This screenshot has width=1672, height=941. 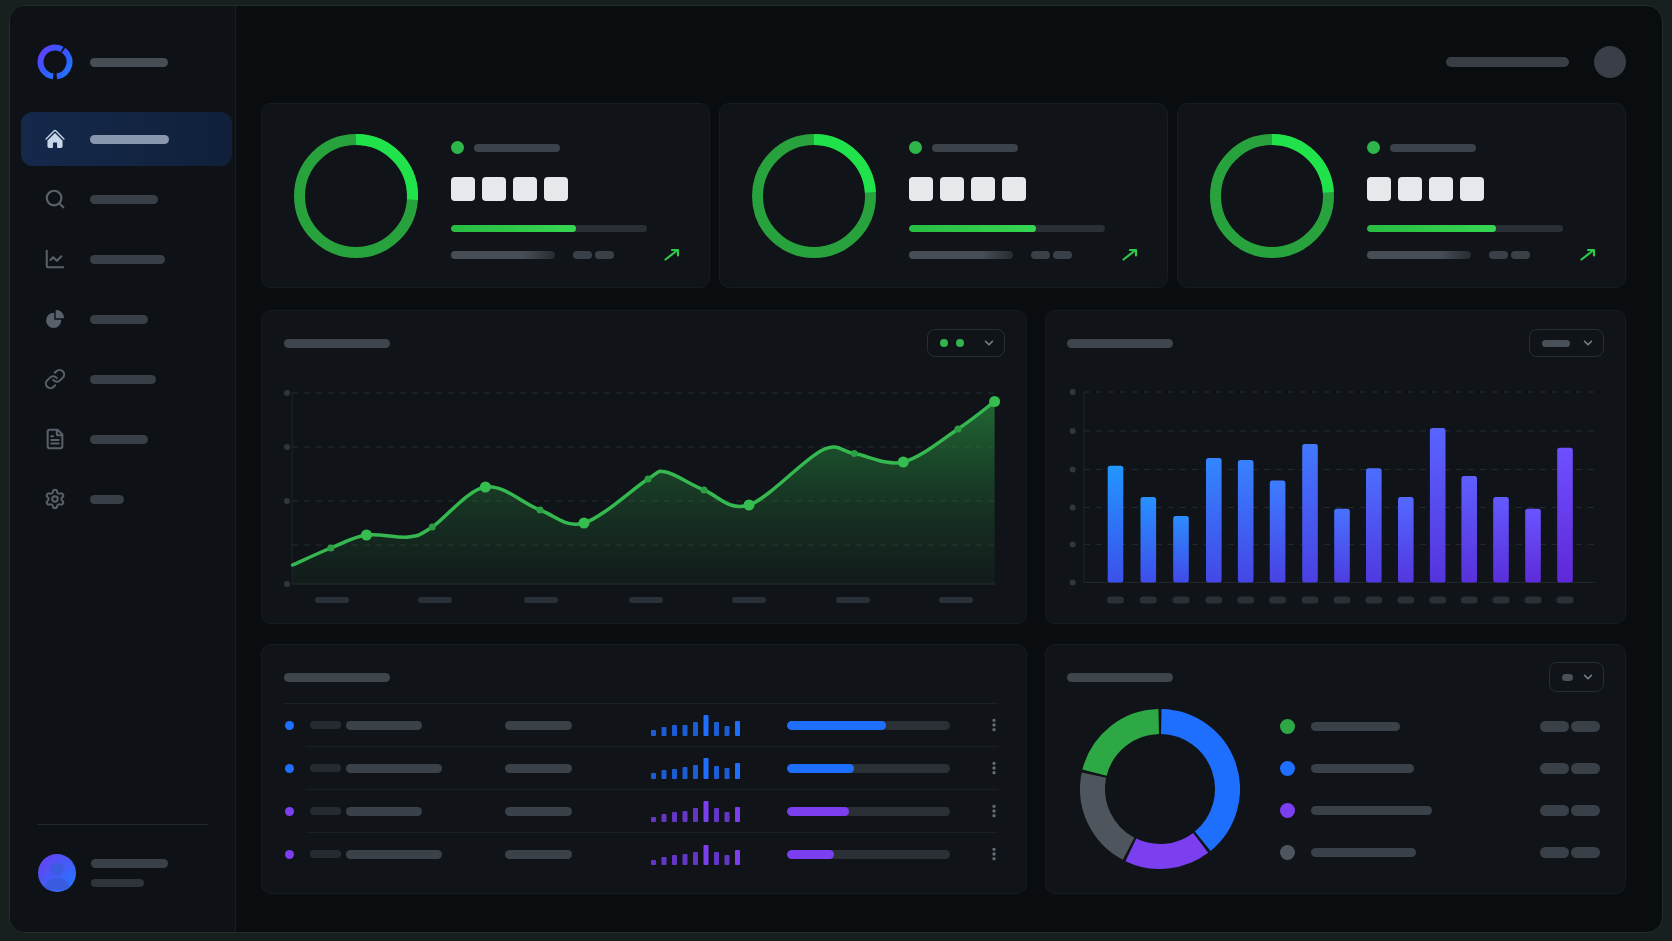 I want to click on profile-avatar, so click(x=1610, y=62).